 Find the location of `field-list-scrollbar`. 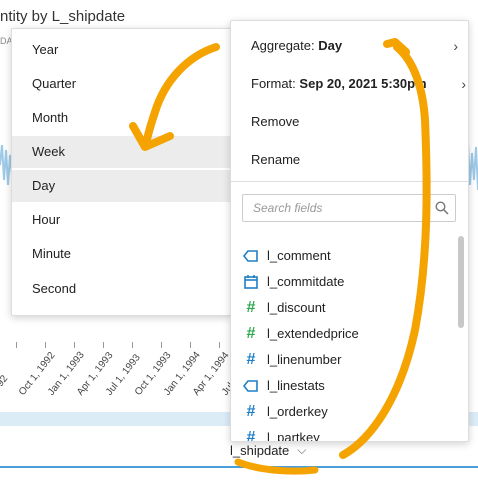

field-list-scrollbar is located at coordinates (461, 282).